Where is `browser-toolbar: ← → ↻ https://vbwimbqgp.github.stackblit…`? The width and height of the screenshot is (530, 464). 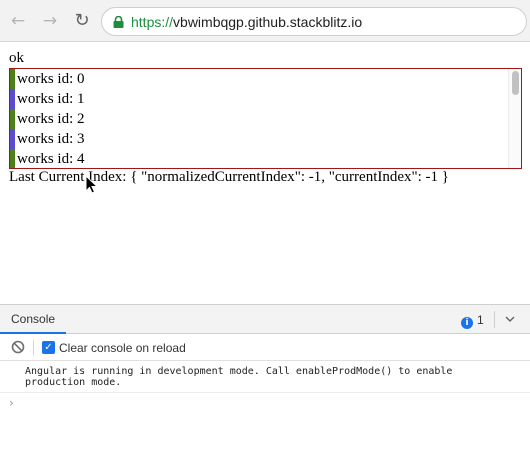
browser-toolbar: ← → ↻ https://vbwimbqgp.github.stackblit… is located at coordinates (265, 21).